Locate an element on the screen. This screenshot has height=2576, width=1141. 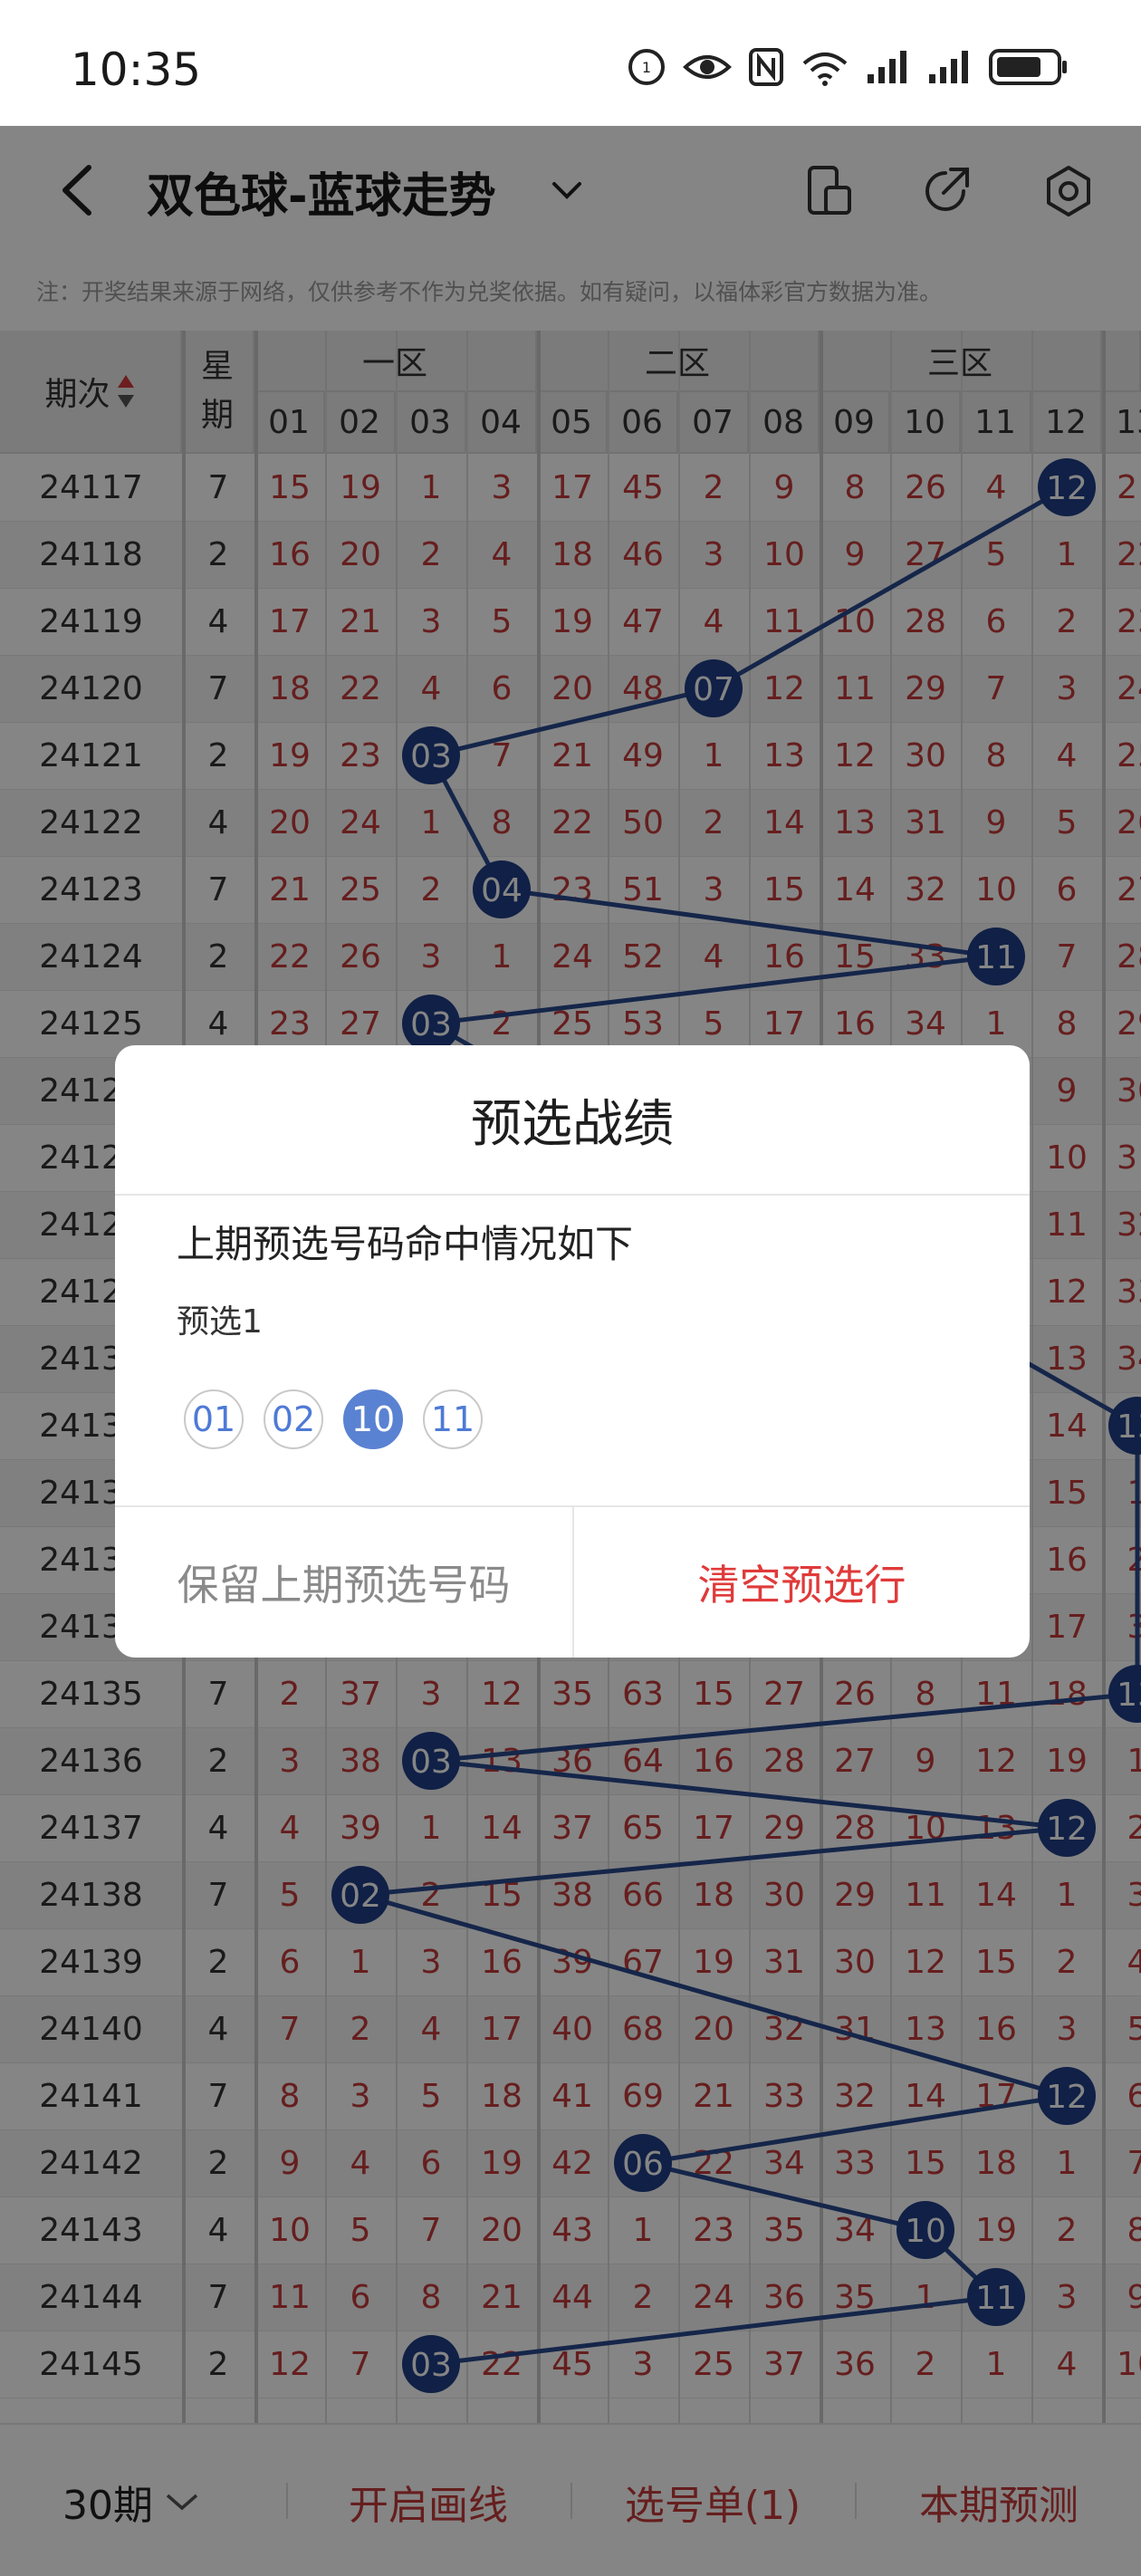
wifi-icon is located at coordinates (825, 69).